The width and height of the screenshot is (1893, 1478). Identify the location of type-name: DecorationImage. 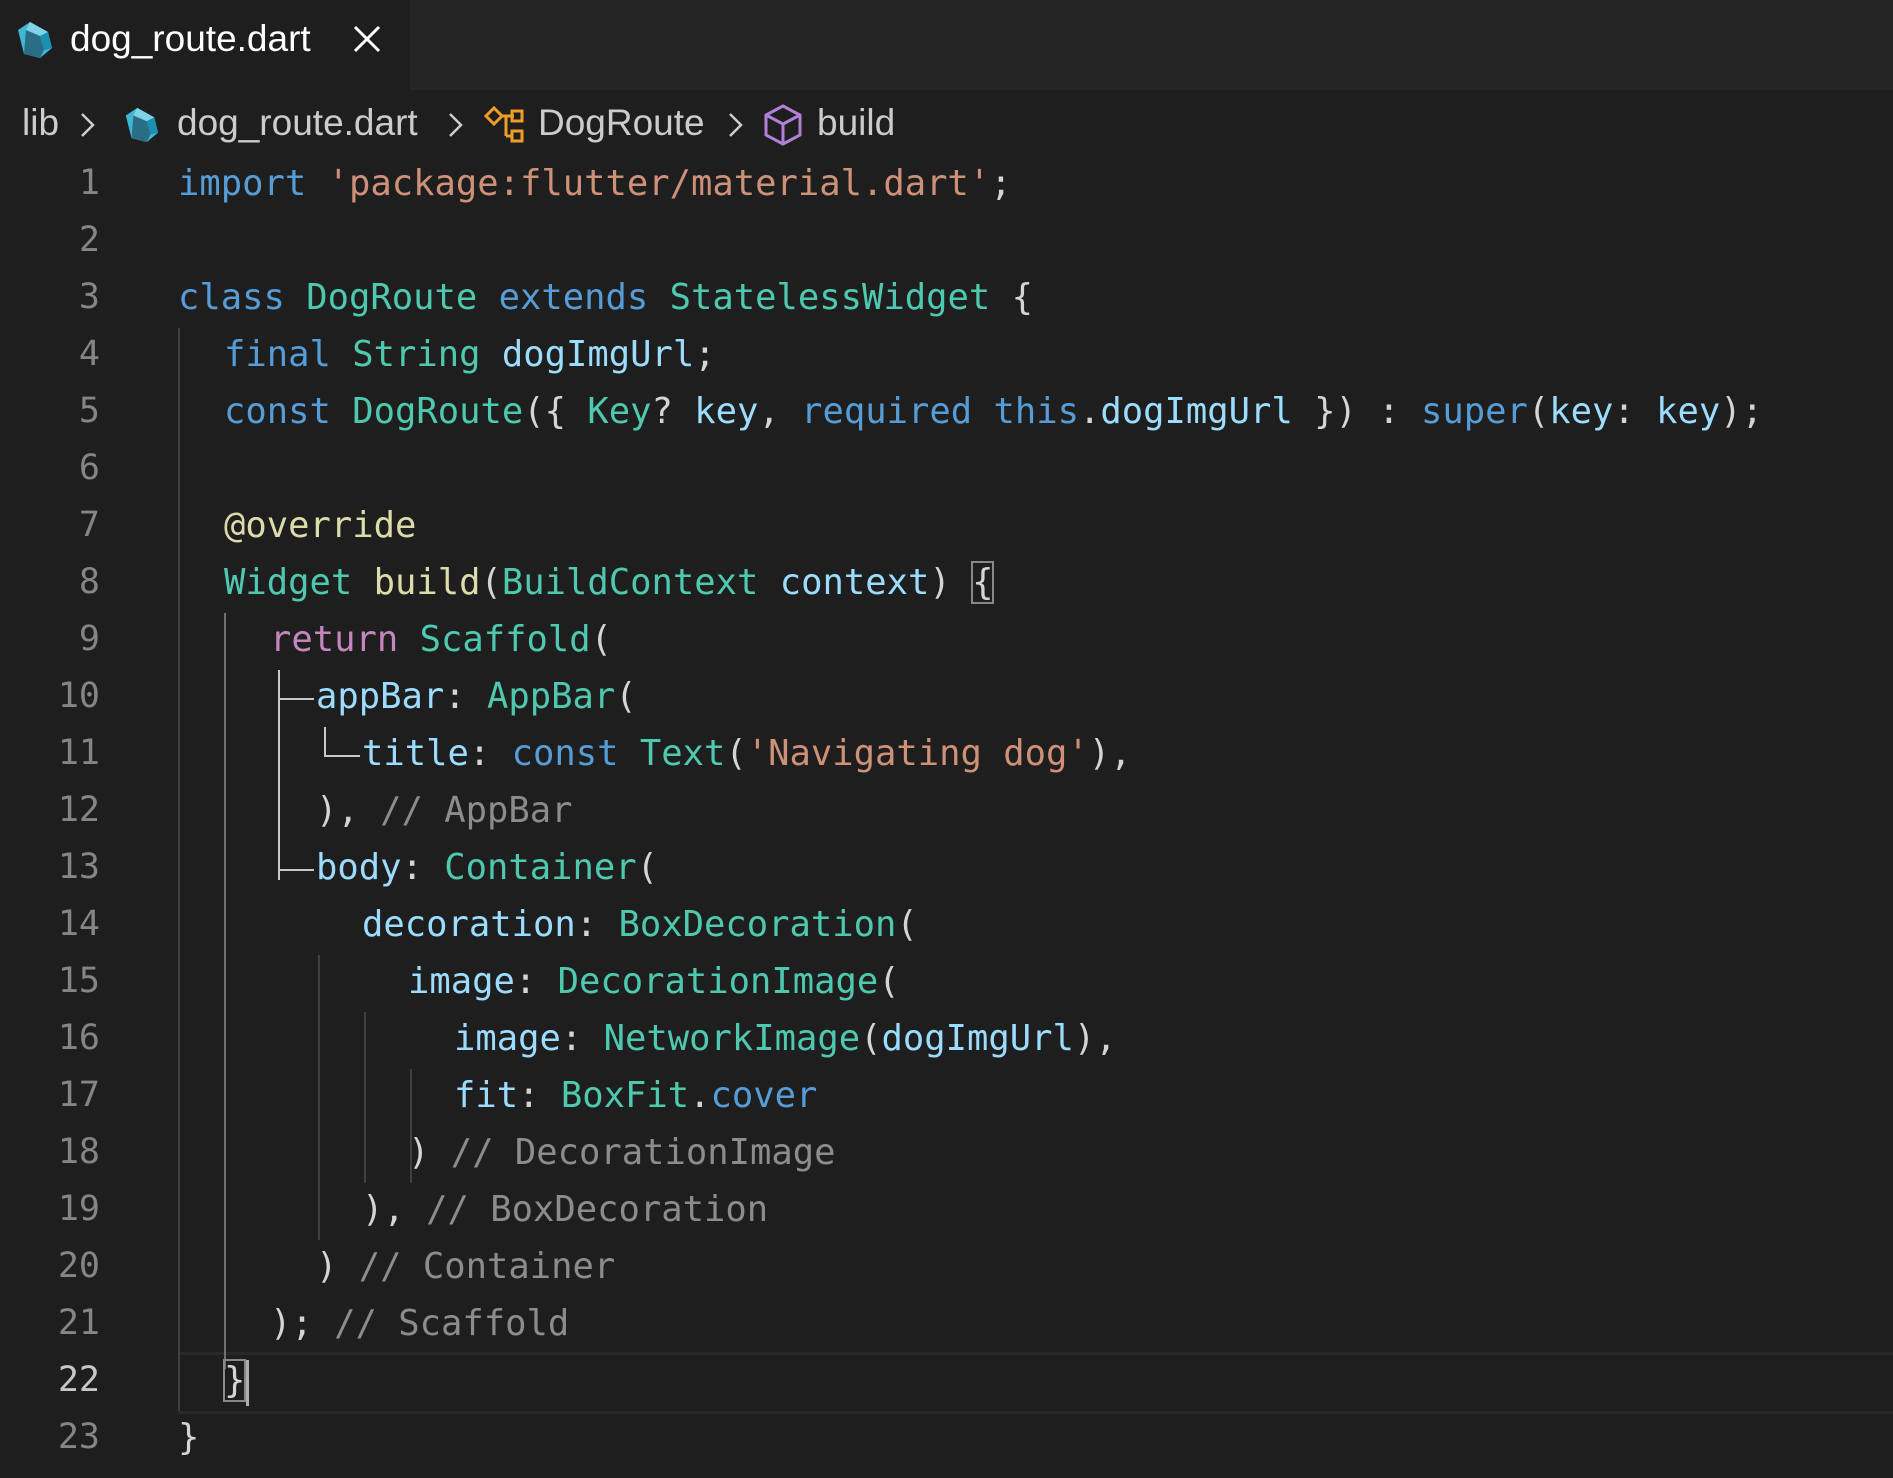
(718, 981).